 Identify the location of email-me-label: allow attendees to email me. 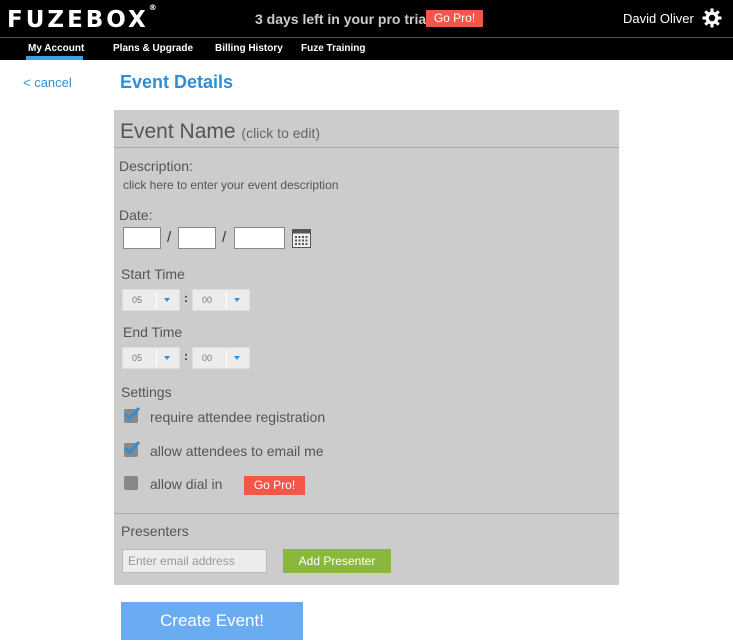
(237, 451).